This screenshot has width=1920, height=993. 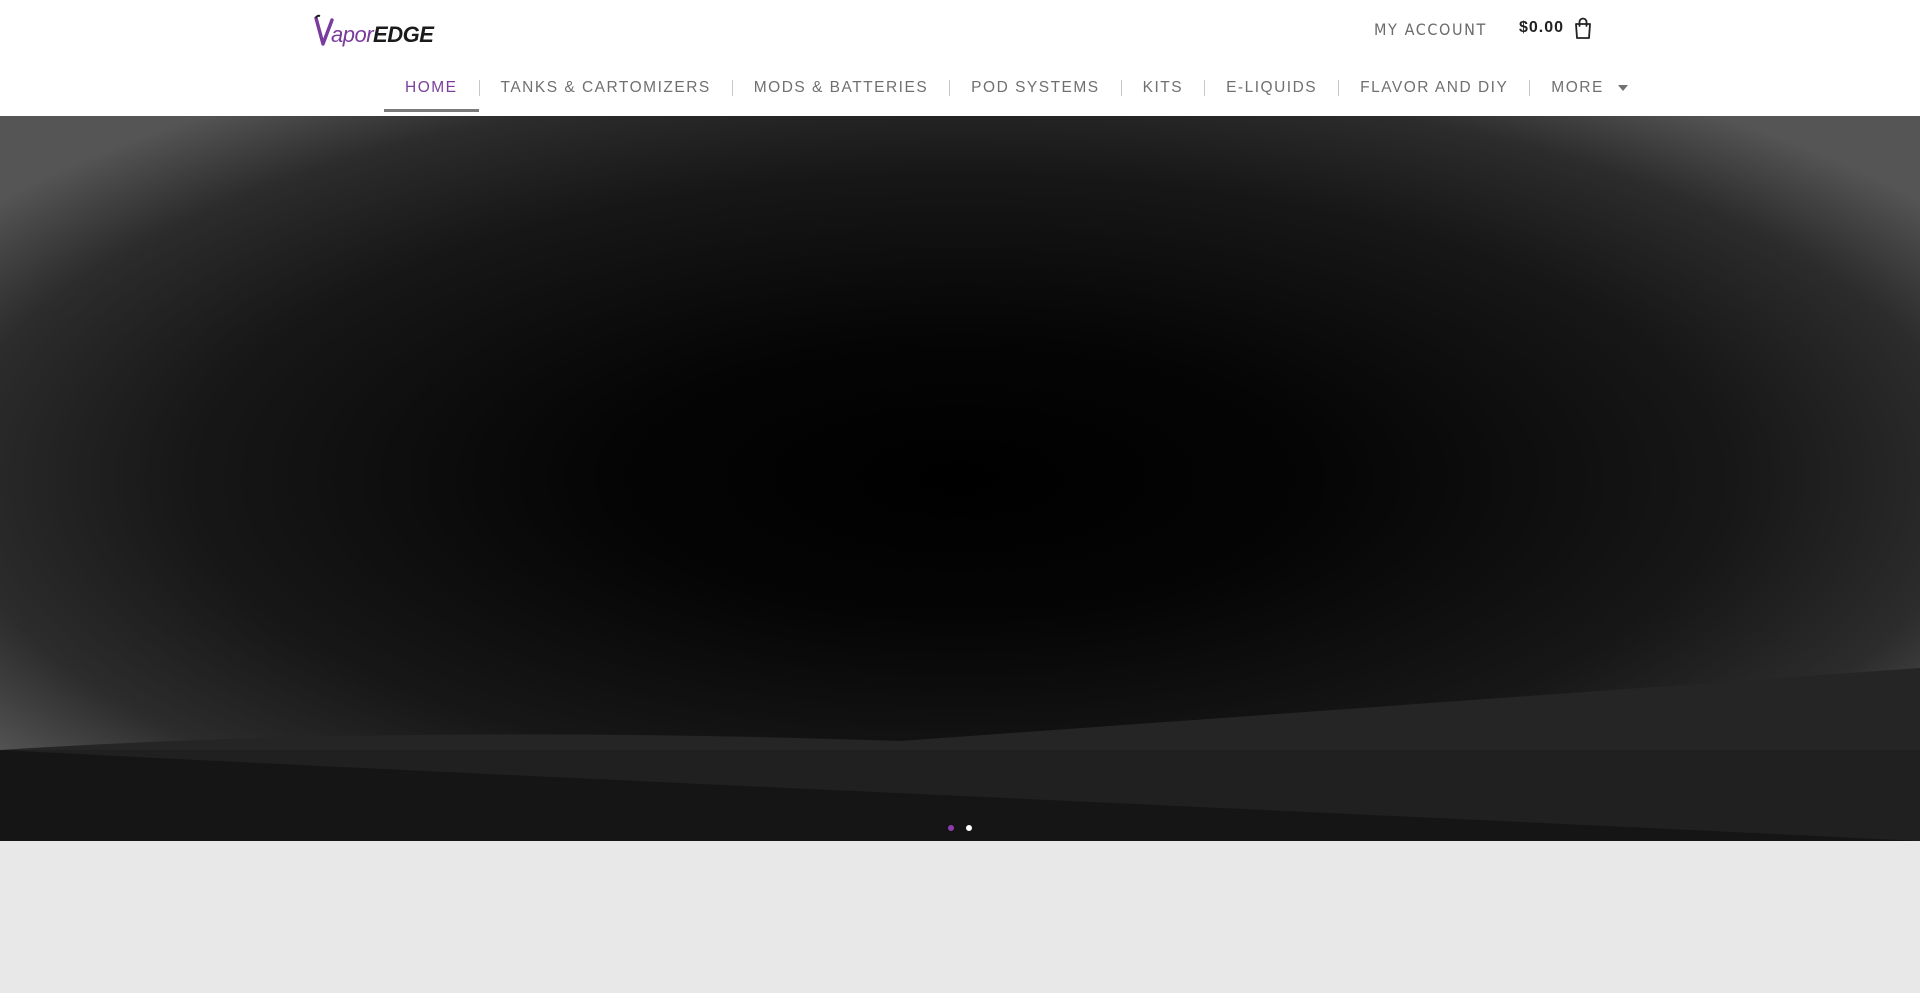 What do you see at coordinates (1583, 28) in the screenshot?
I see `shopping-bag-icon` at bounding box center [1583, 28].